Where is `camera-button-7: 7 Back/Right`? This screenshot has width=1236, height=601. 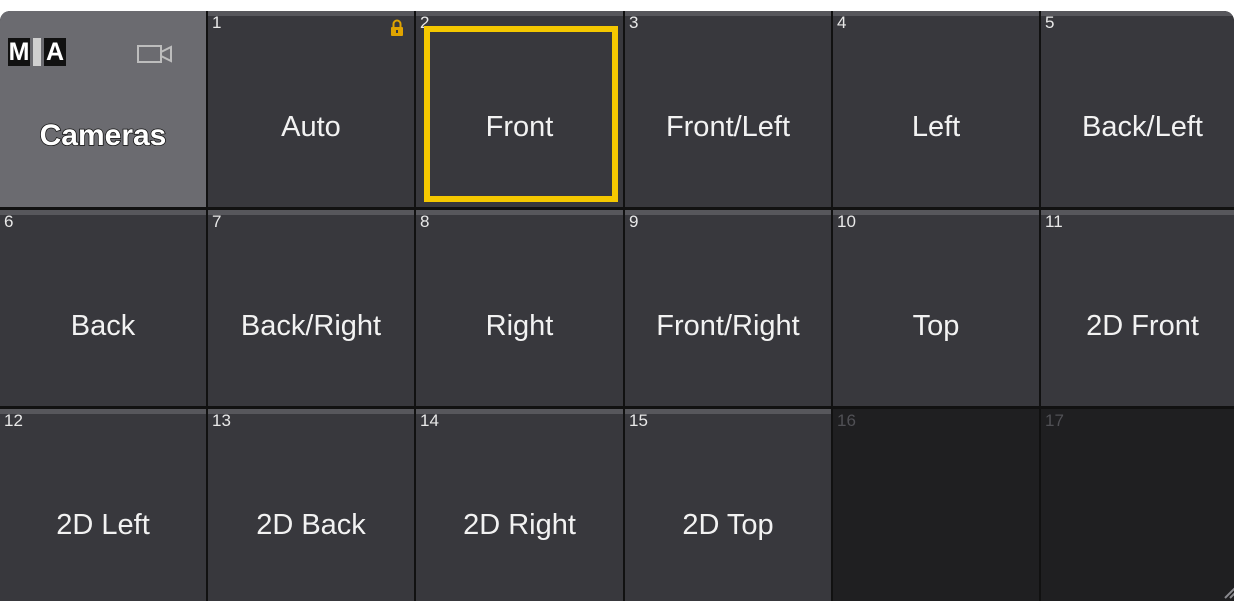 camera-button-7: 7 Back/Right is located at coordinates (311, 308).